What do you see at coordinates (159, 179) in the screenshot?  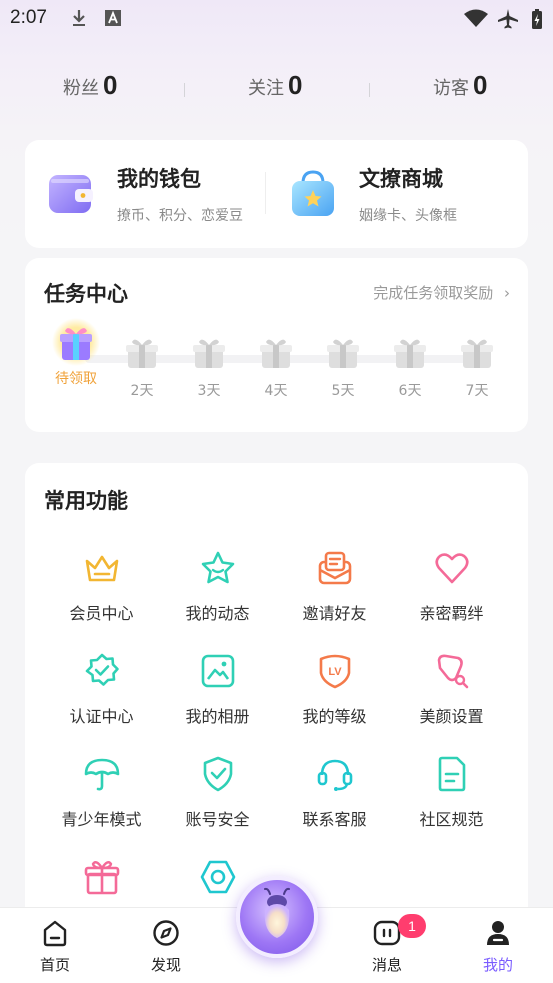 I see `wallet-title: 我的钱包` at bounding box center [159, 179].